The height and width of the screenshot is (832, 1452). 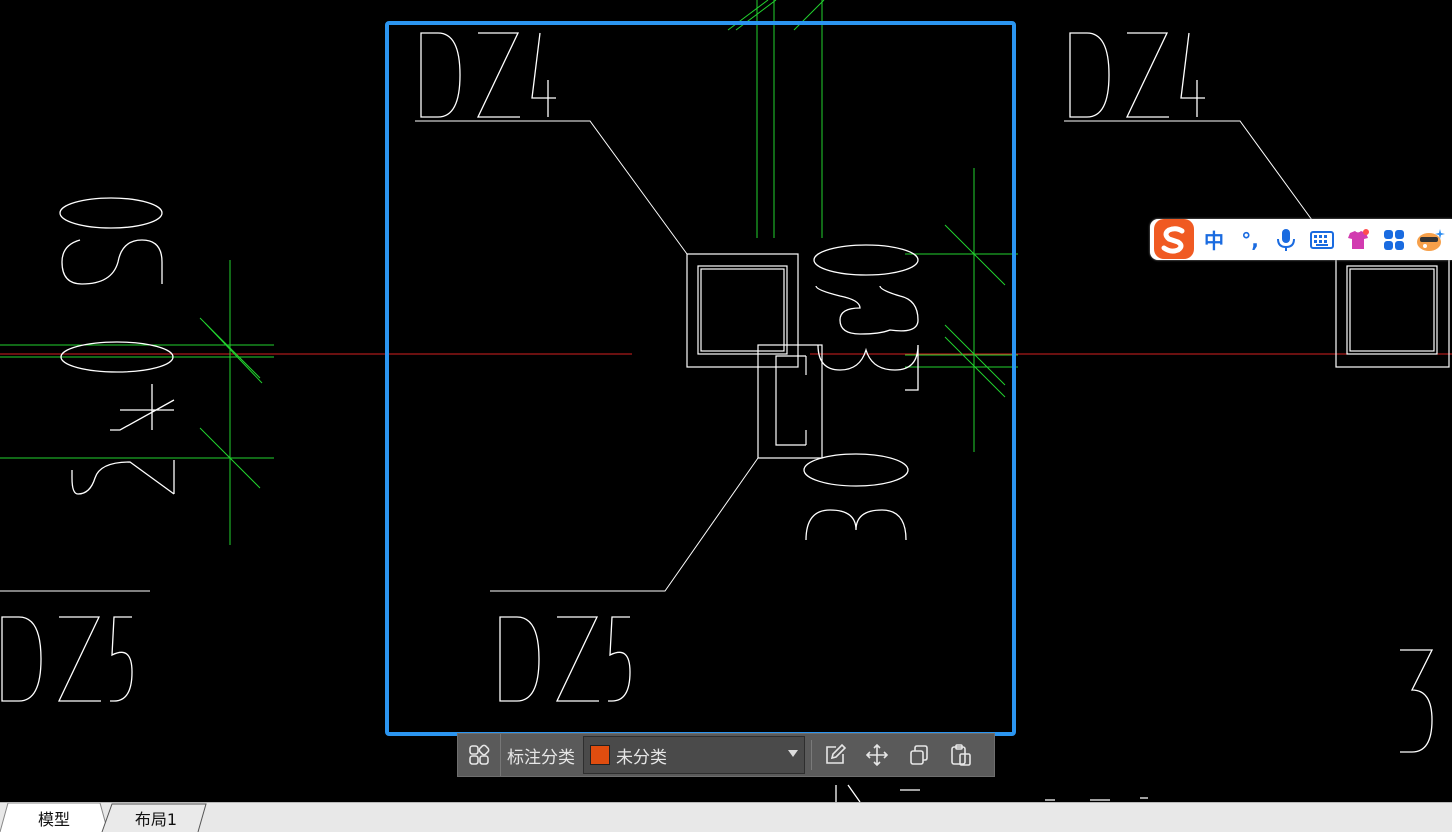 What do you see at coordinates (1286, 240) in the screenshot?
I see `mic-icon` at bounding box center [1286, 240].